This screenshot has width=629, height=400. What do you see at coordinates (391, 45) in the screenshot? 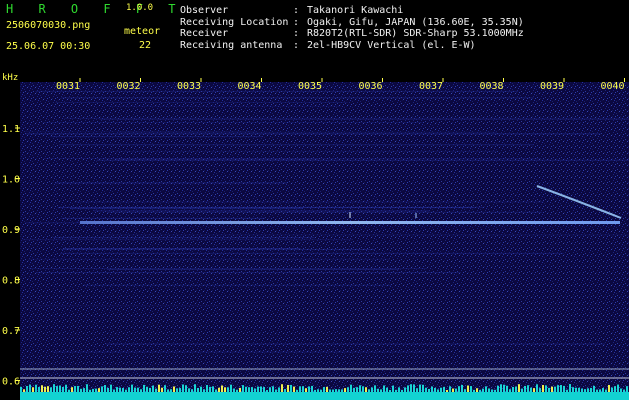
I see `info-value: 2el-HB9CV Vertical (el. E-W)` at bounding box center [391, 45].